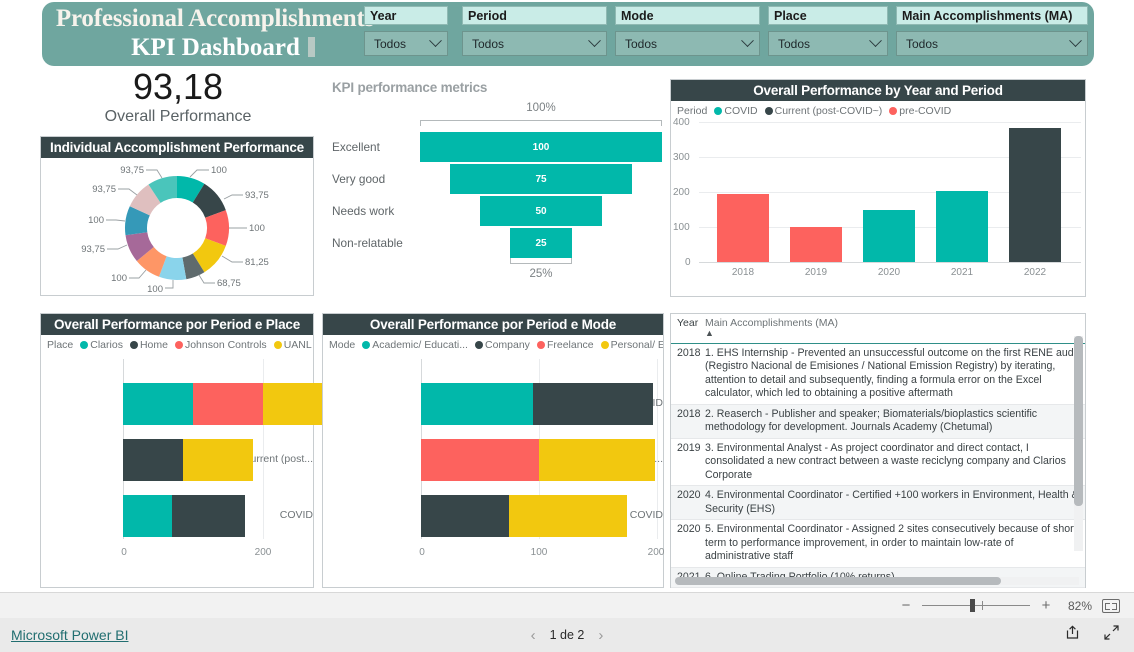 This screenshot has height=652, width=1134. I want to click on share-icon, so click(1072, 635).